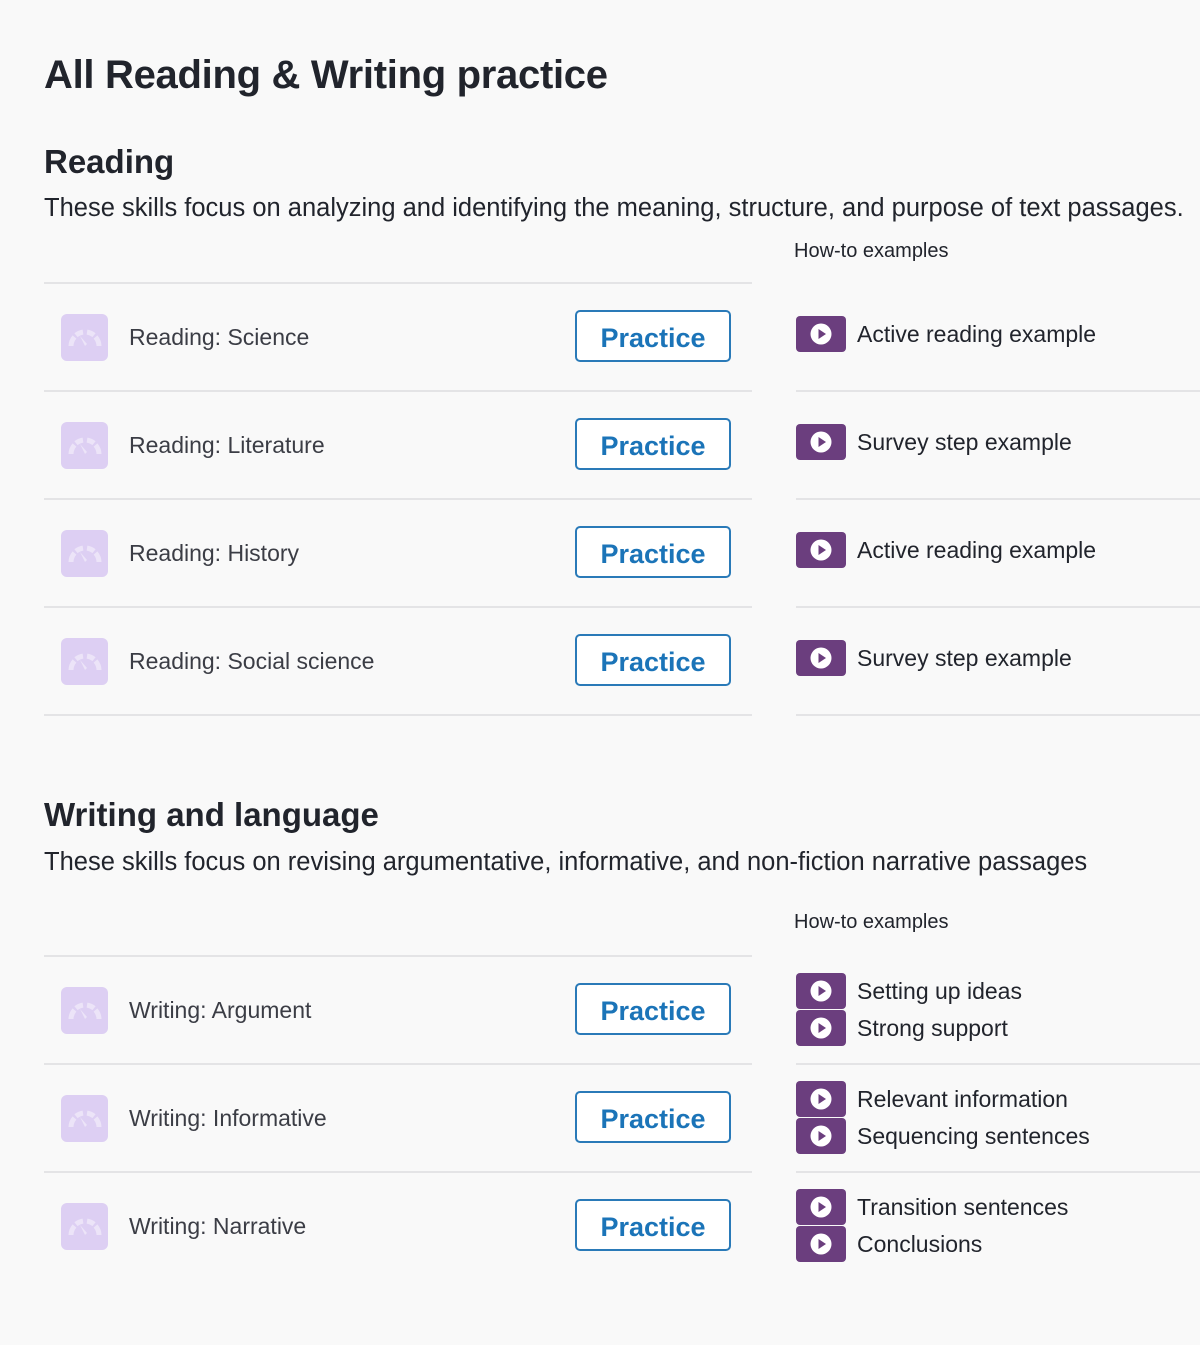 The height and width of the screenshot is (1345, 1200). I want to click on skill-name: Reading: History, so click(214, 553).